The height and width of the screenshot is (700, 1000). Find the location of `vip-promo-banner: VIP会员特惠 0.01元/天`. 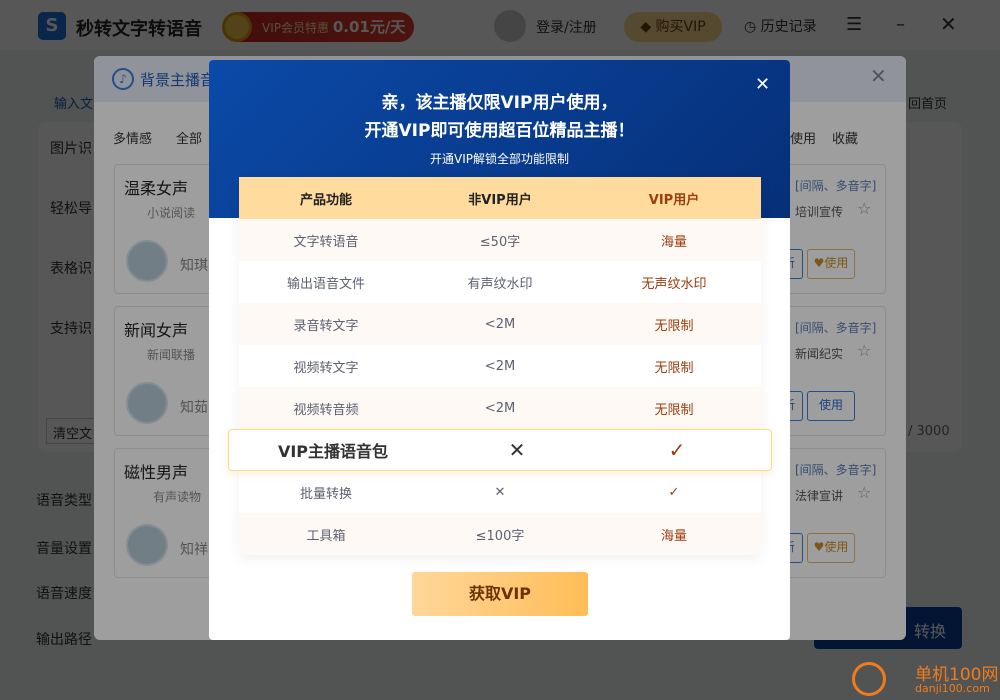

vip-promo-banner: VIP会员特惠 0.01元/天 is located at coordinates (319, 27).